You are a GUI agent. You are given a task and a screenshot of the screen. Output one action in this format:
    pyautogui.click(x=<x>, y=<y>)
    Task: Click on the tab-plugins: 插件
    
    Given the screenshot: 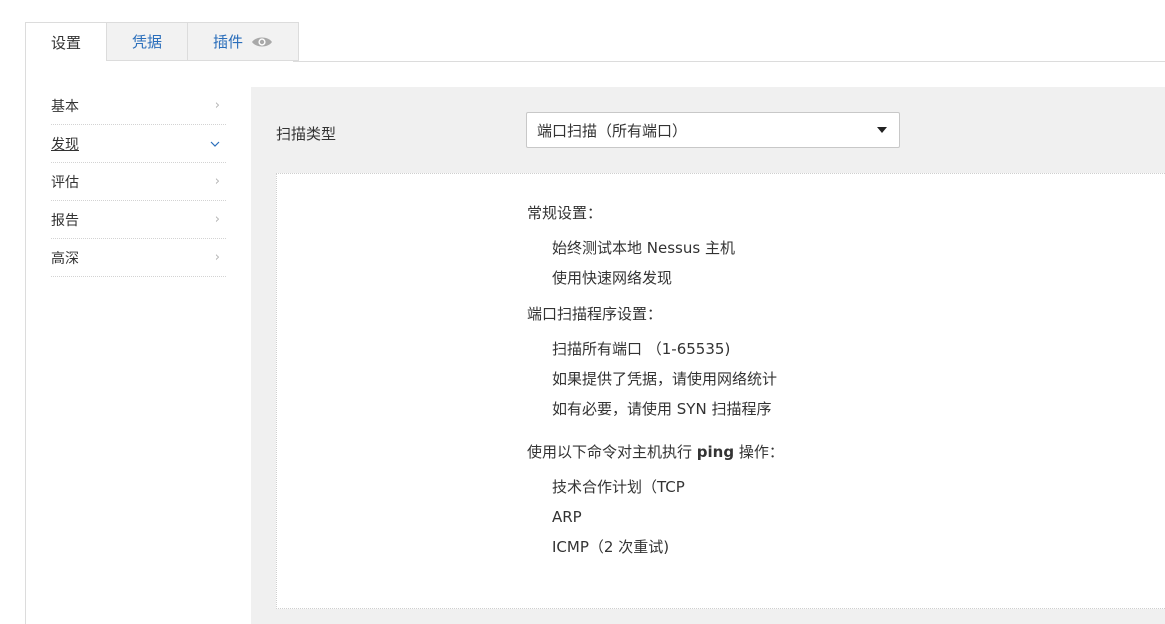 What is the action you would take?
    pyautogui.click(x=243, y=41)
    